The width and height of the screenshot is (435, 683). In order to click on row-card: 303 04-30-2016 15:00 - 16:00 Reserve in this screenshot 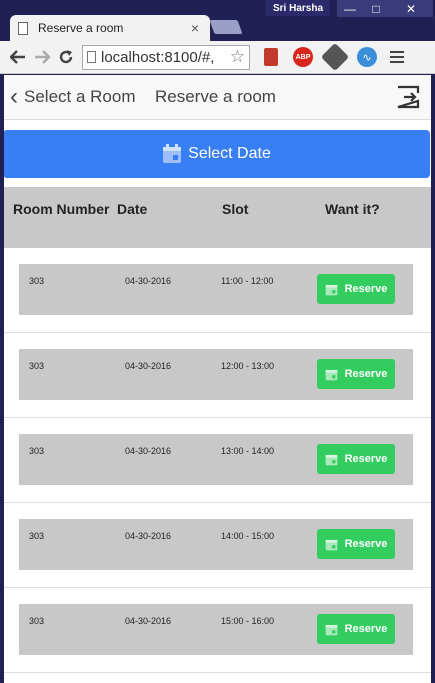, I will do `click(216, 629)`.